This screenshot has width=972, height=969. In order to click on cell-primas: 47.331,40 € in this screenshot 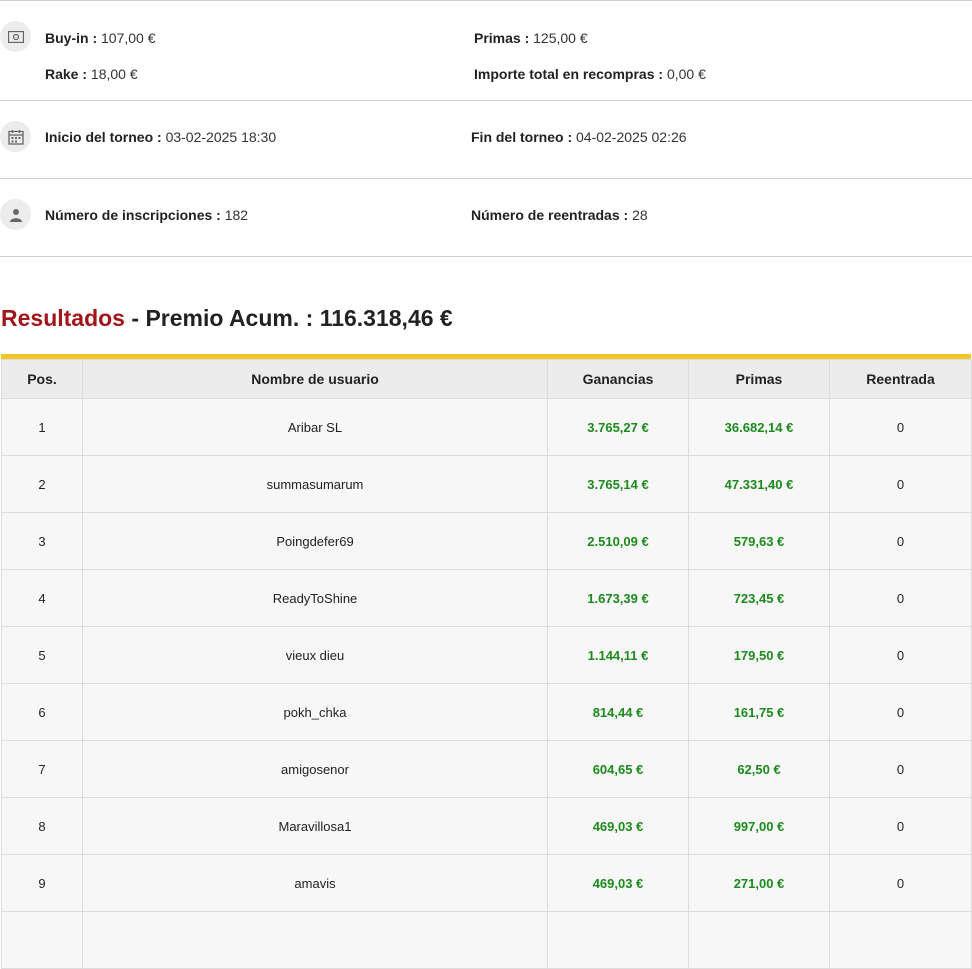, I will do `click(759, 484)`.